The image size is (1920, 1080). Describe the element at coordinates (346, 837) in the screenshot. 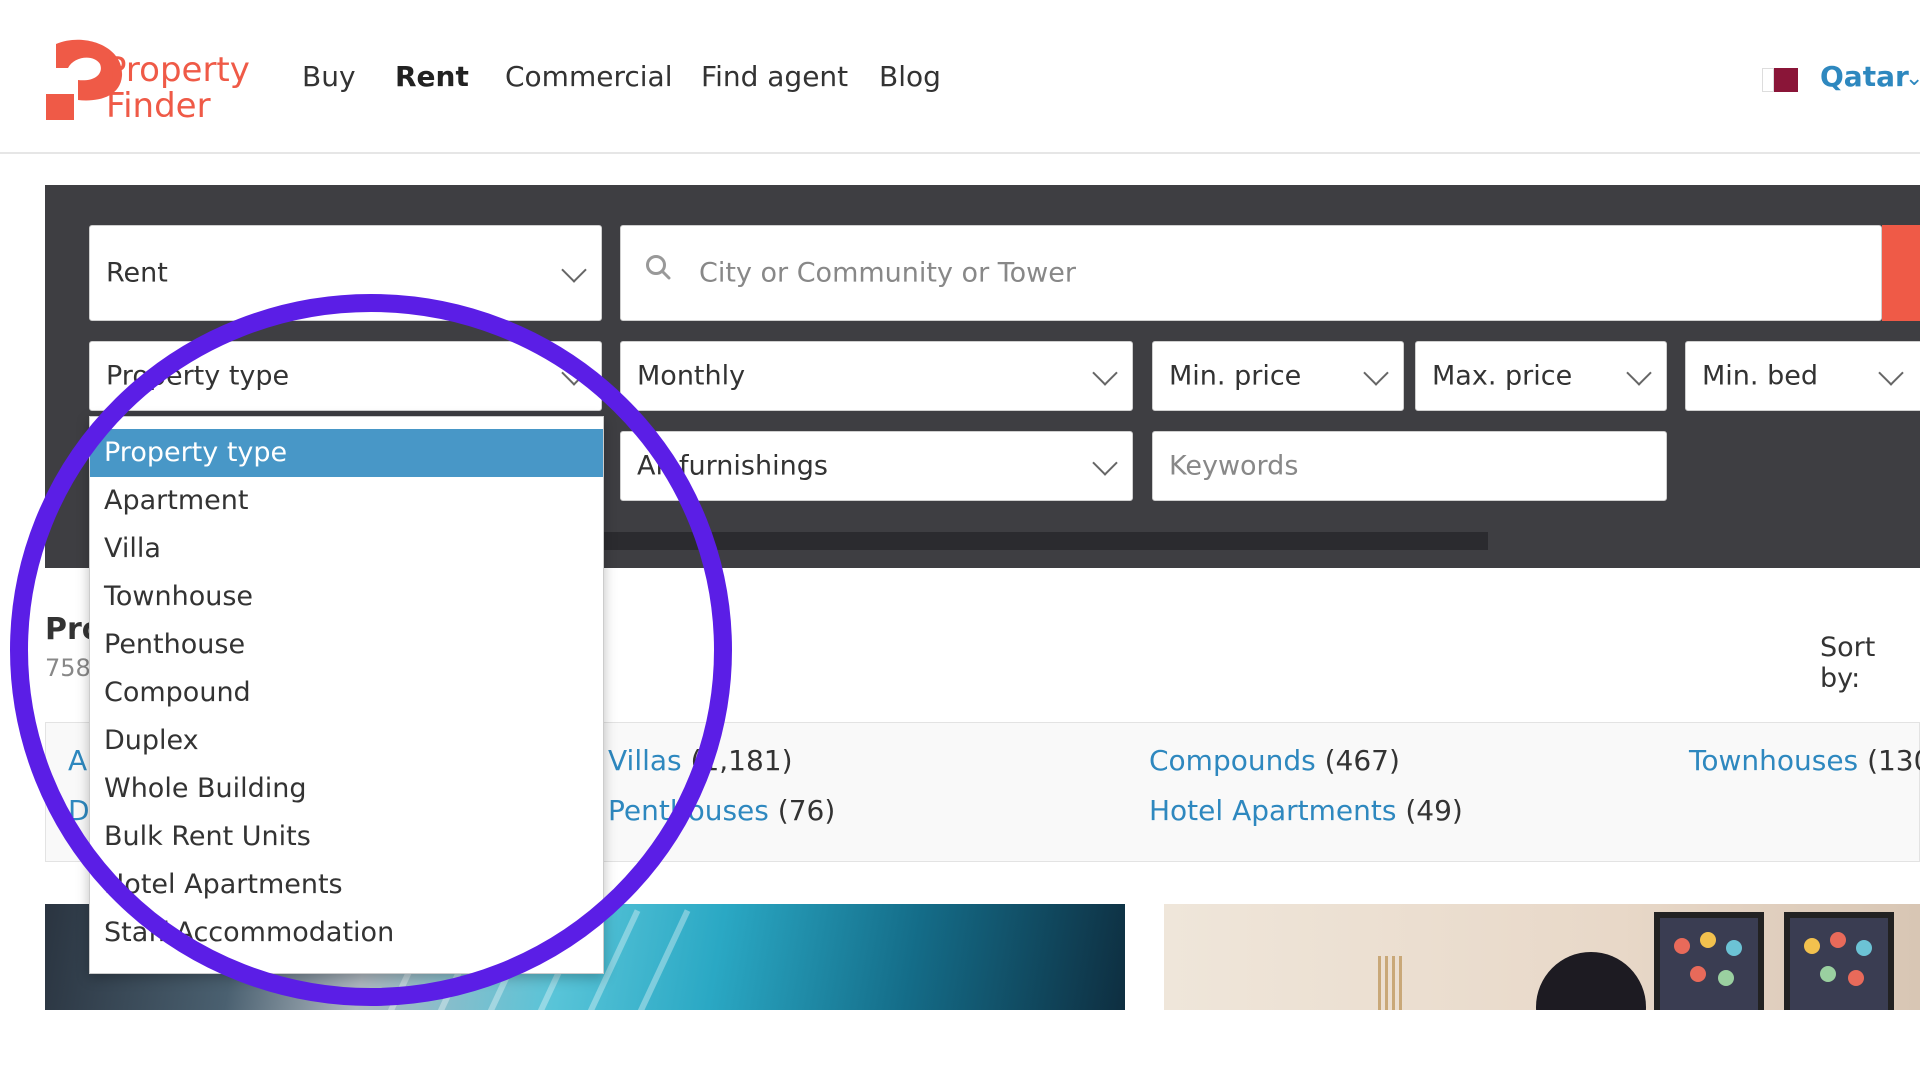

I see `dropdown-option-bulk-rent-units: Bulk Rent Units` at that location.